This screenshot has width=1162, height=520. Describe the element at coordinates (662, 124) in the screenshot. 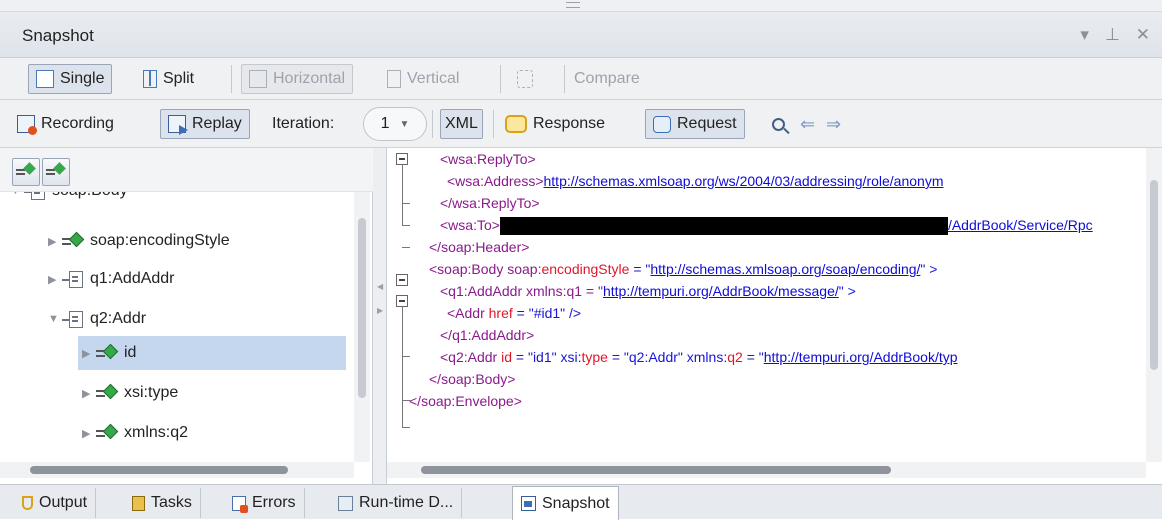

I see `request-icon` at that location.